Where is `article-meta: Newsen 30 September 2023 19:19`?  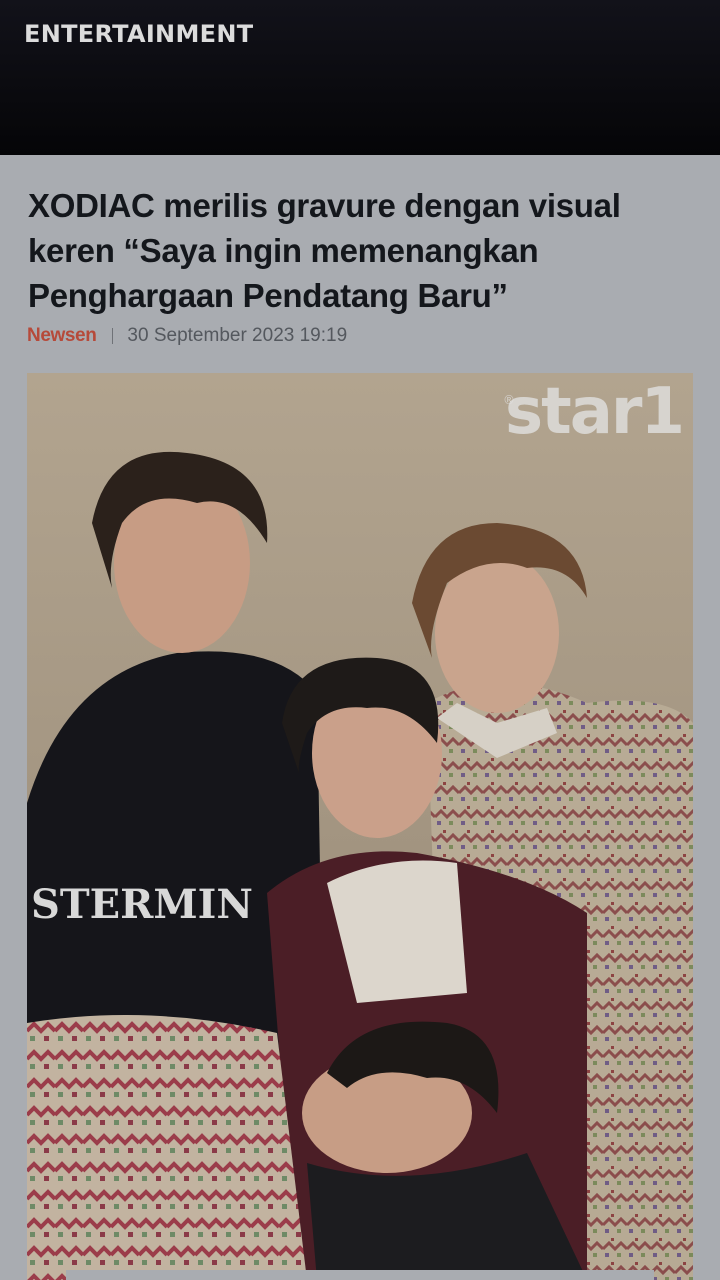 article-meta: Newsen 30 September 2023 19:19 is located at coordinates (187, 336).